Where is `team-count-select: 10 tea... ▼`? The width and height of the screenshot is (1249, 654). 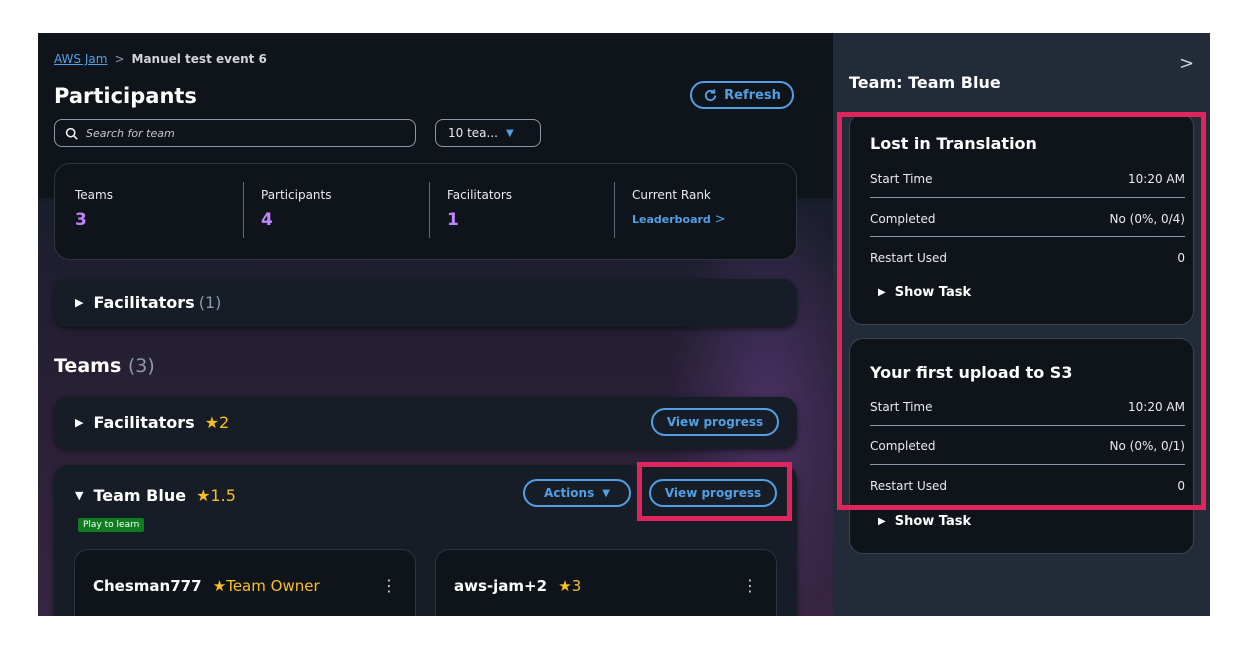
team-count-select: 10 tea... ▼ is located at coordinates (488, 133).